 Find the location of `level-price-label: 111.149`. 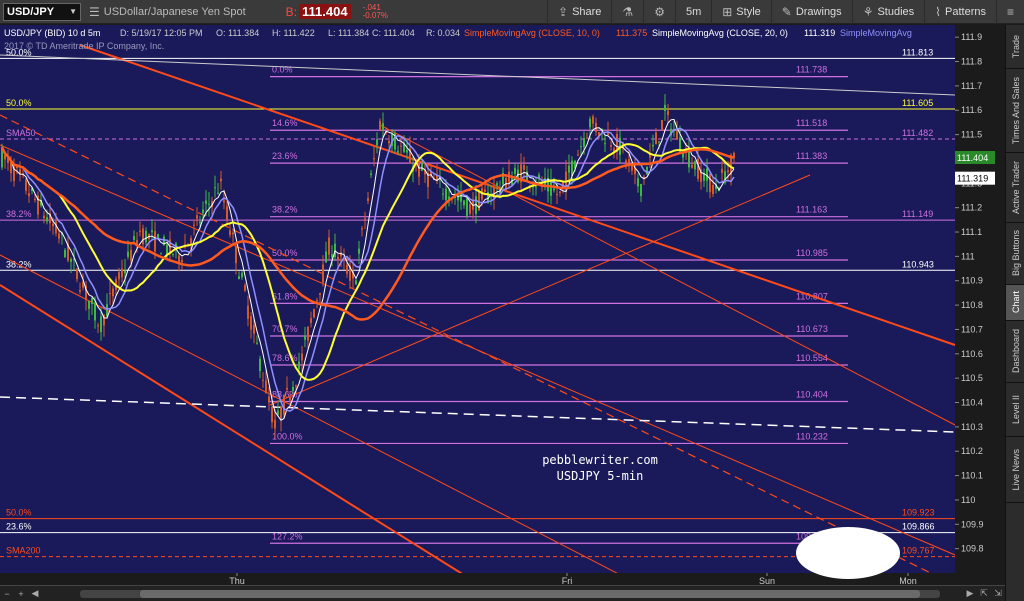

level-price-label: 111.149 is located at coordinates (917, 214).